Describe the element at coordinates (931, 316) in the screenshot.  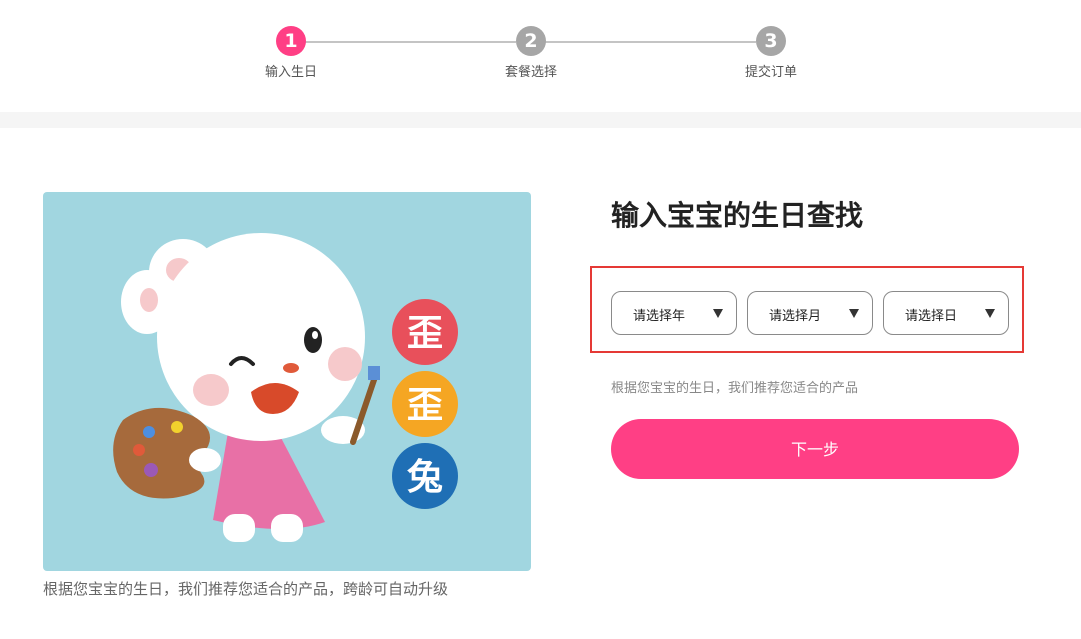
I see `day-select-value: 请选择日` at that location.